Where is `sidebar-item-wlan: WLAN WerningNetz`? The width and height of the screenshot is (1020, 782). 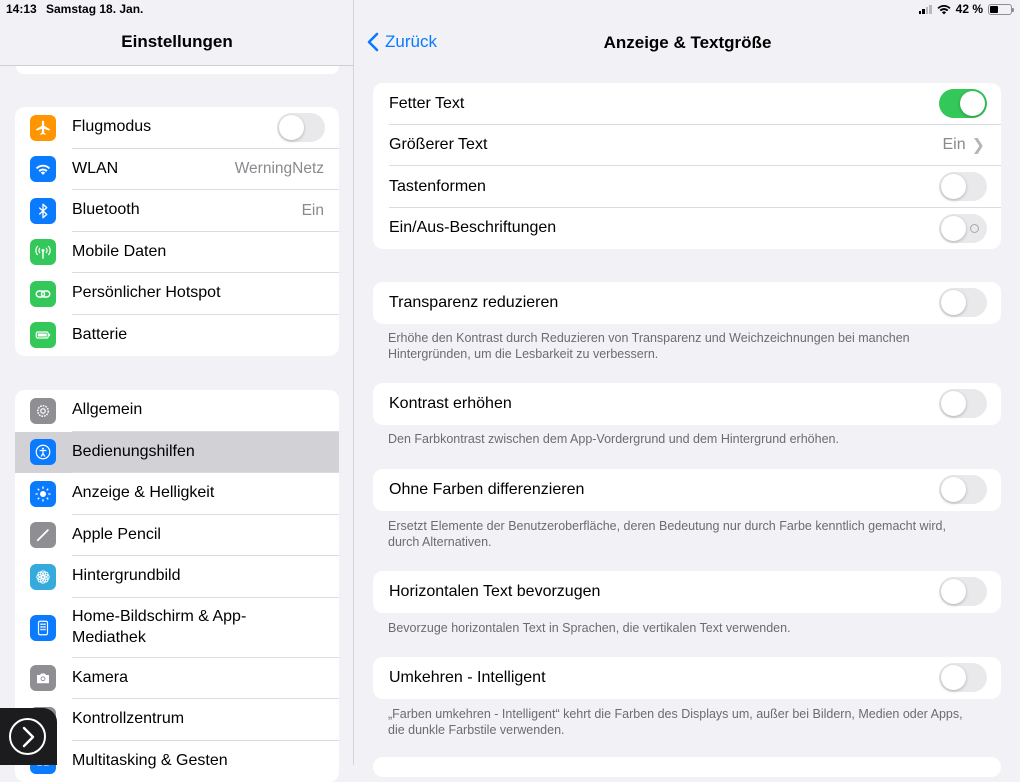
sidebar-item-wlan: WLAN WerningNetz is located at coordinates (177, 170).